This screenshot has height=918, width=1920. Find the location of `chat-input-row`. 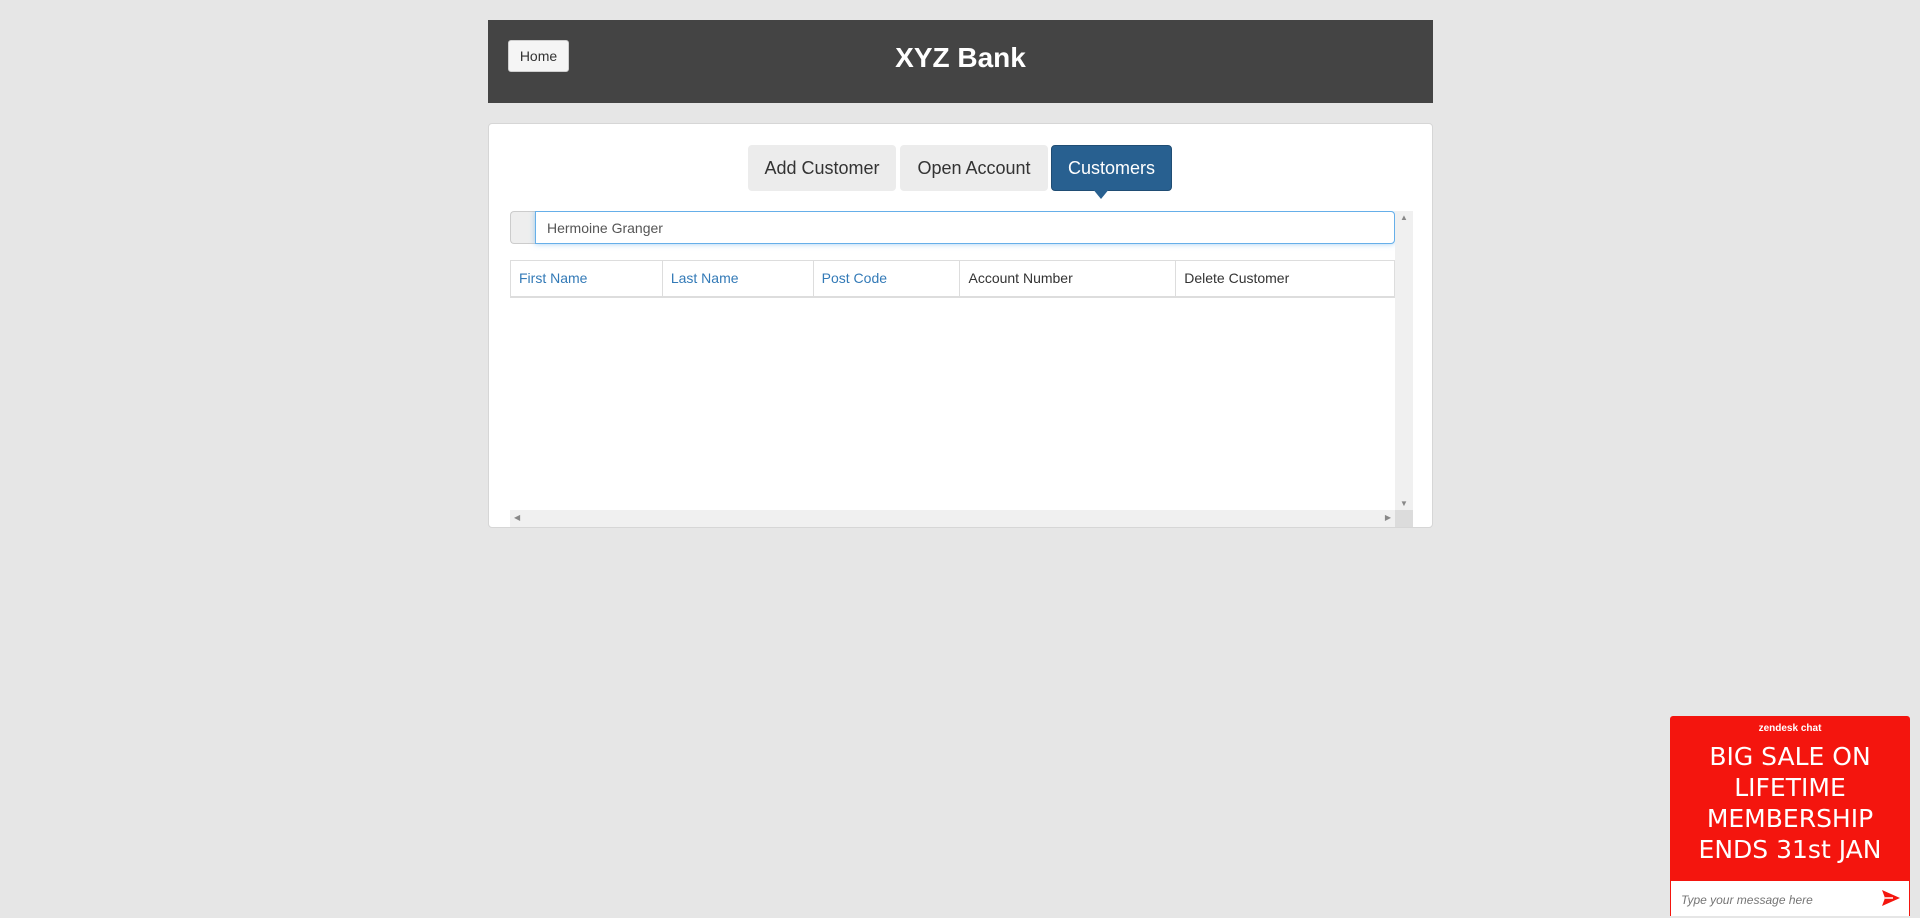

chat-input-row is located at coordinates (1790, 899).